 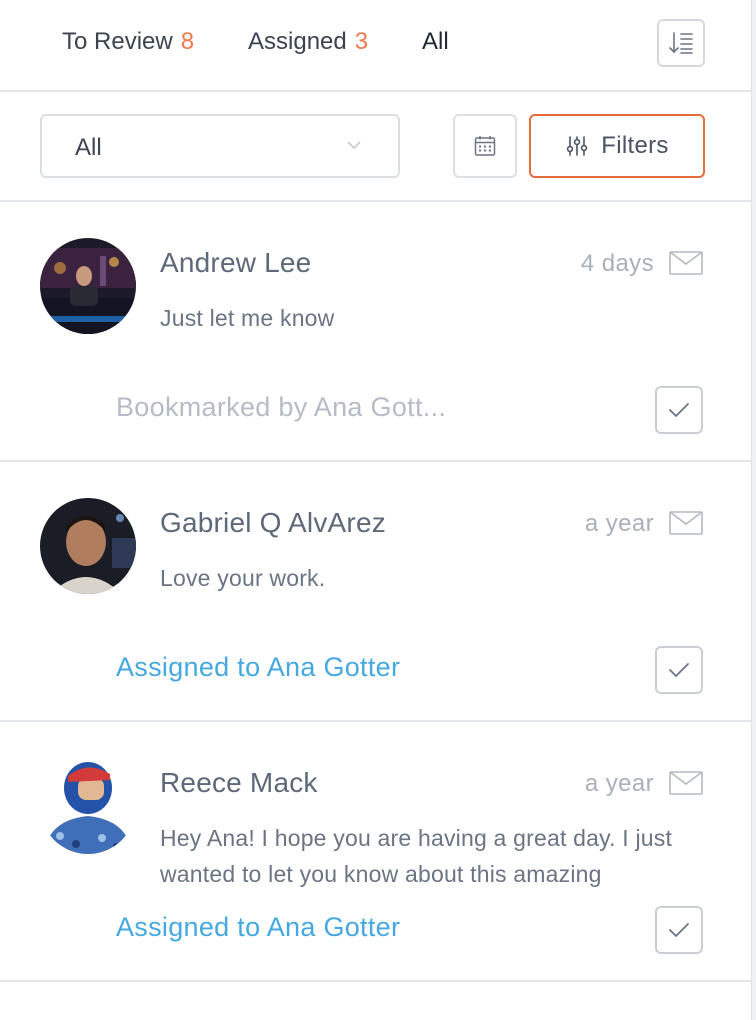 I want to click on message-time: 4 days, so click(x=617, y=263).